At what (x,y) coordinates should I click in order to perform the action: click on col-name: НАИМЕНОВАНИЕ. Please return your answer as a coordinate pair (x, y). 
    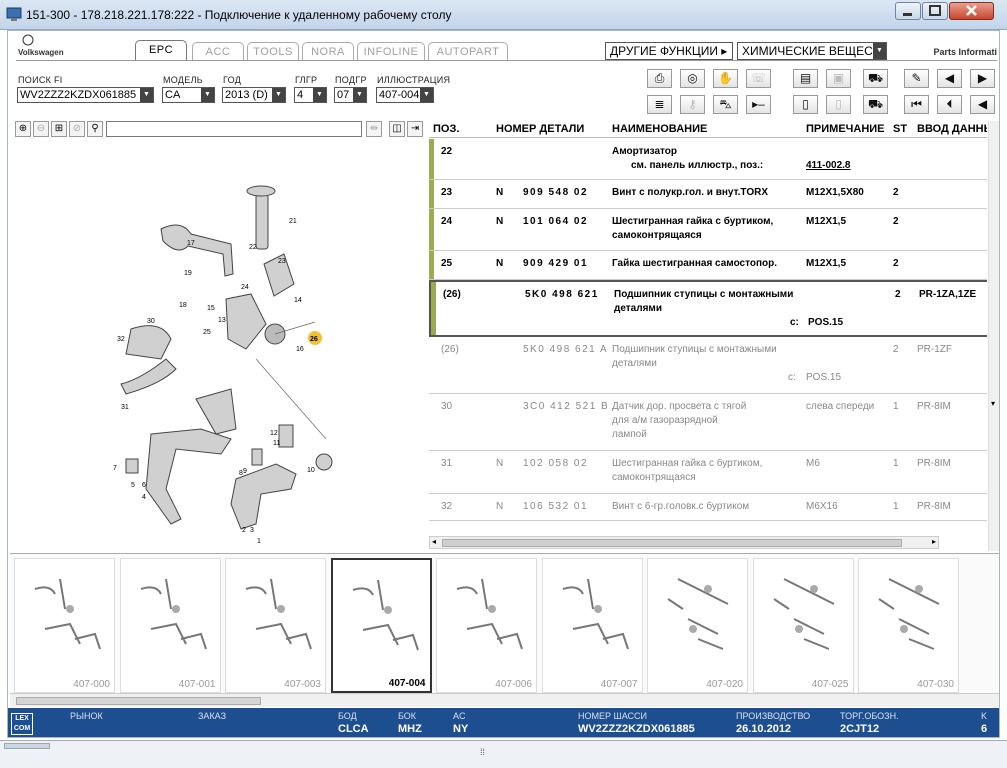
    Looking at the image, I should click on (659, 129).